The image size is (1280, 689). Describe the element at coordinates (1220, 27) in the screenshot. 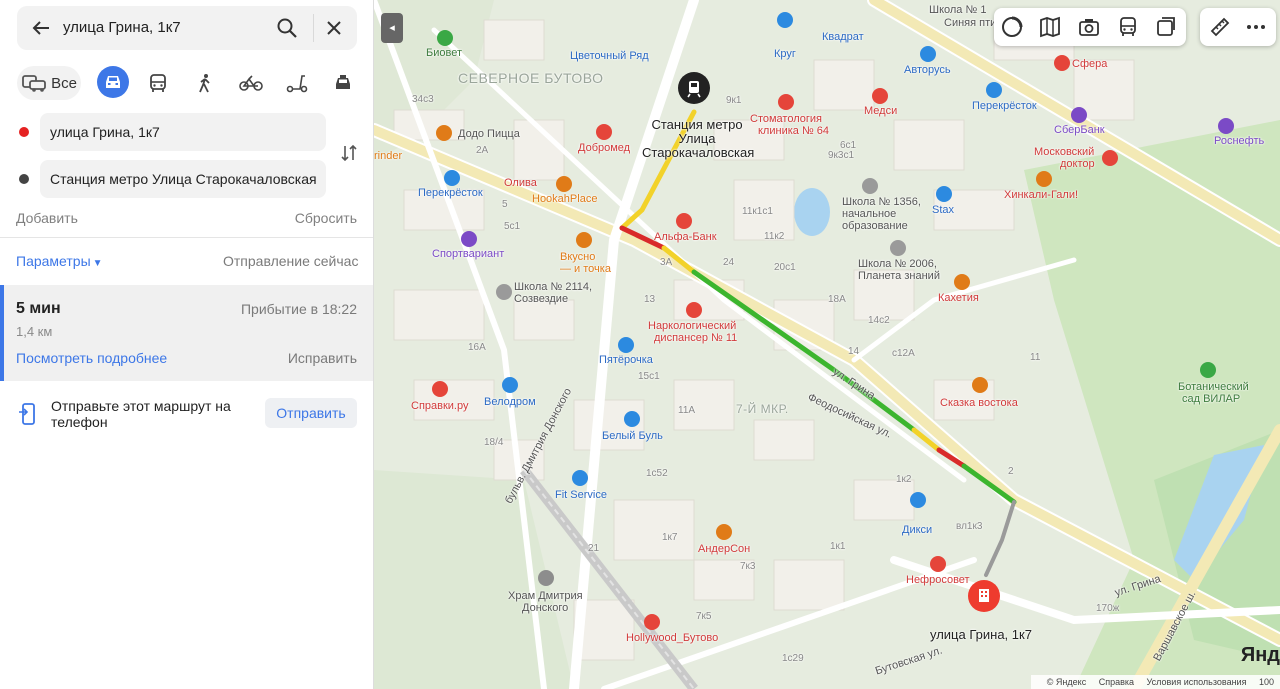

I see `ruler-icon` at that location.